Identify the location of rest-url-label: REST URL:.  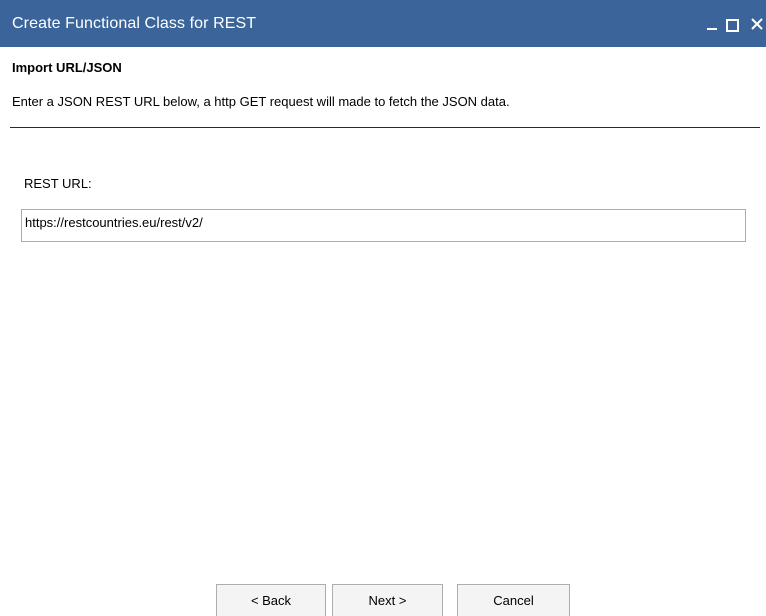
(58, 183).